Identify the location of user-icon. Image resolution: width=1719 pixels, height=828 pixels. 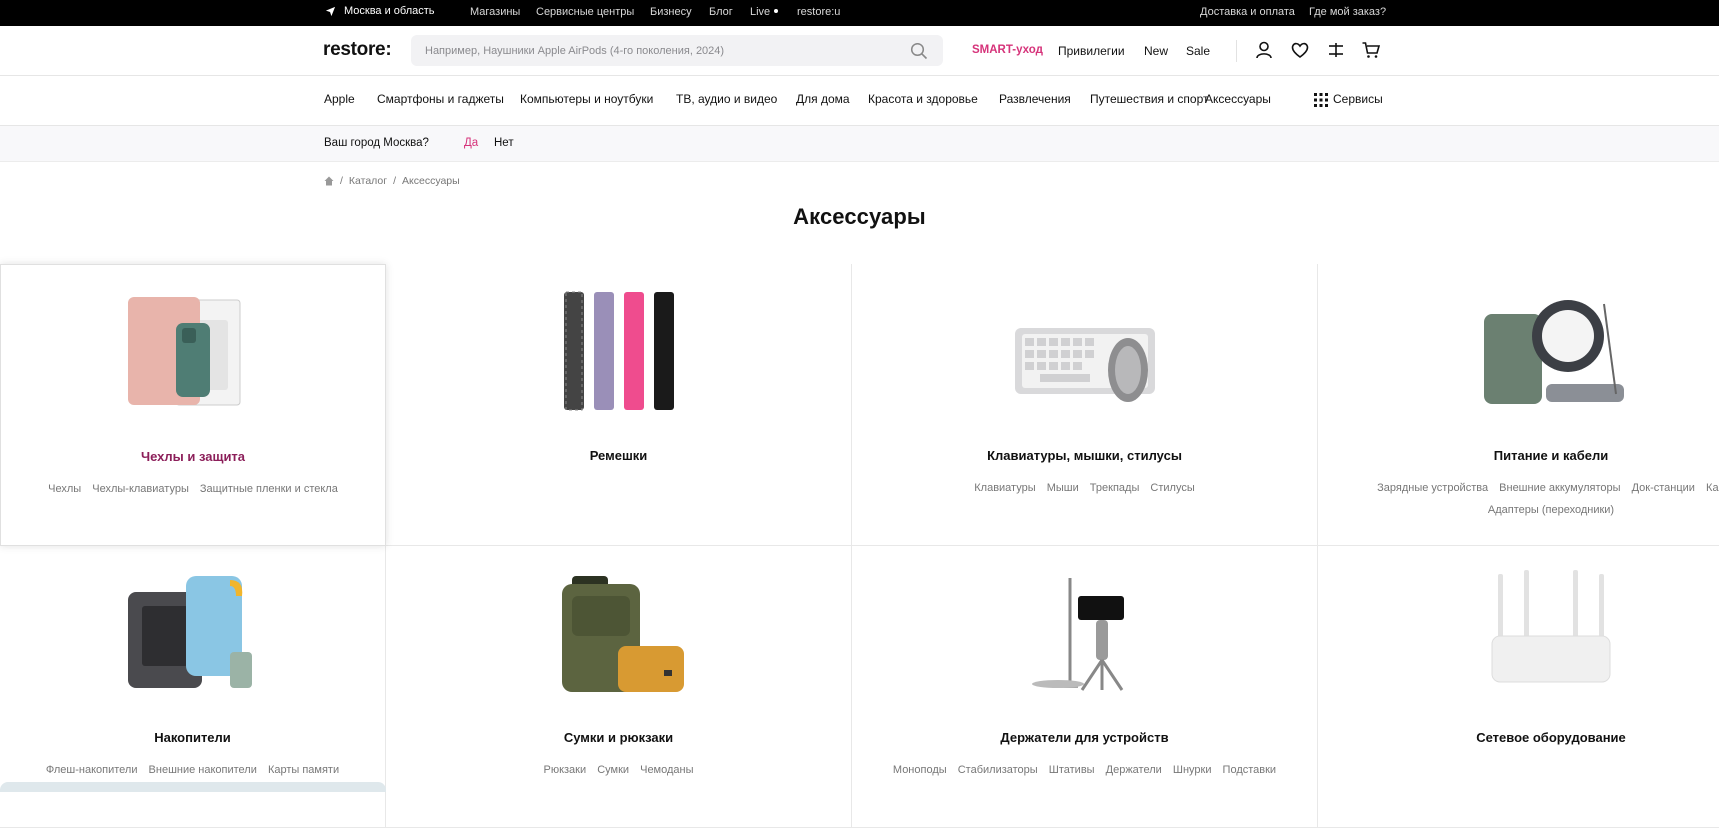
(1264, 50).